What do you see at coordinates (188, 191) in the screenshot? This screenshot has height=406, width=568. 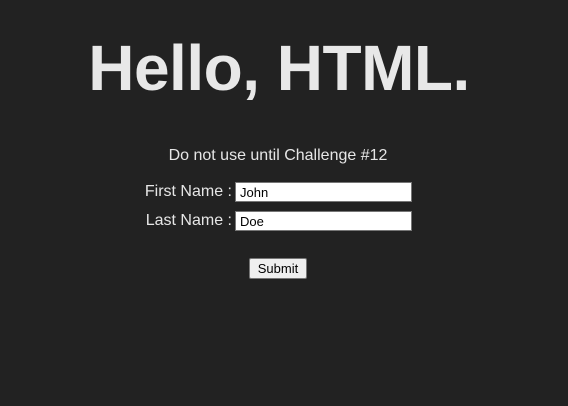 I see `first-name-label: First Name :` at bounding box center [188, 191].